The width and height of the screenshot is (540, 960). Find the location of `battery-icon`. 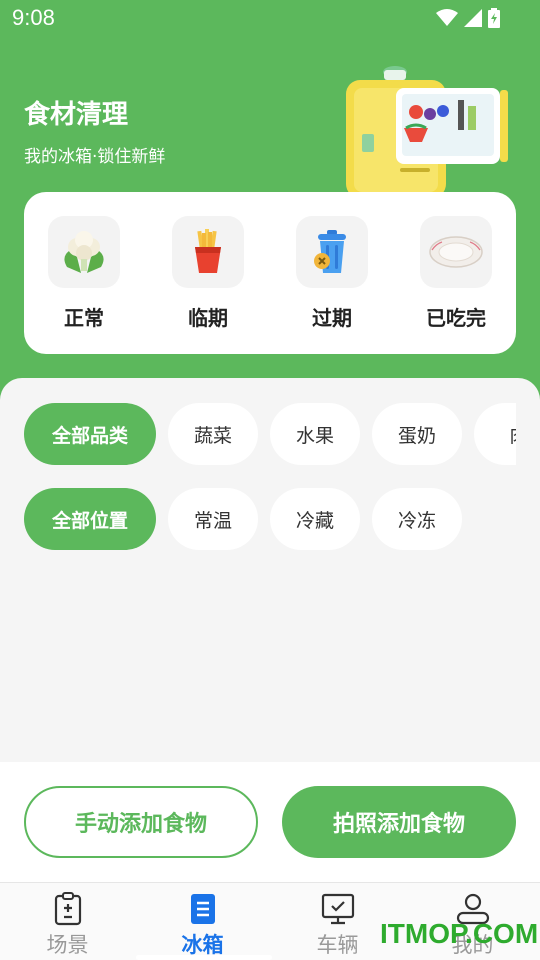

battery-icon is located at coordinates (494, 18).